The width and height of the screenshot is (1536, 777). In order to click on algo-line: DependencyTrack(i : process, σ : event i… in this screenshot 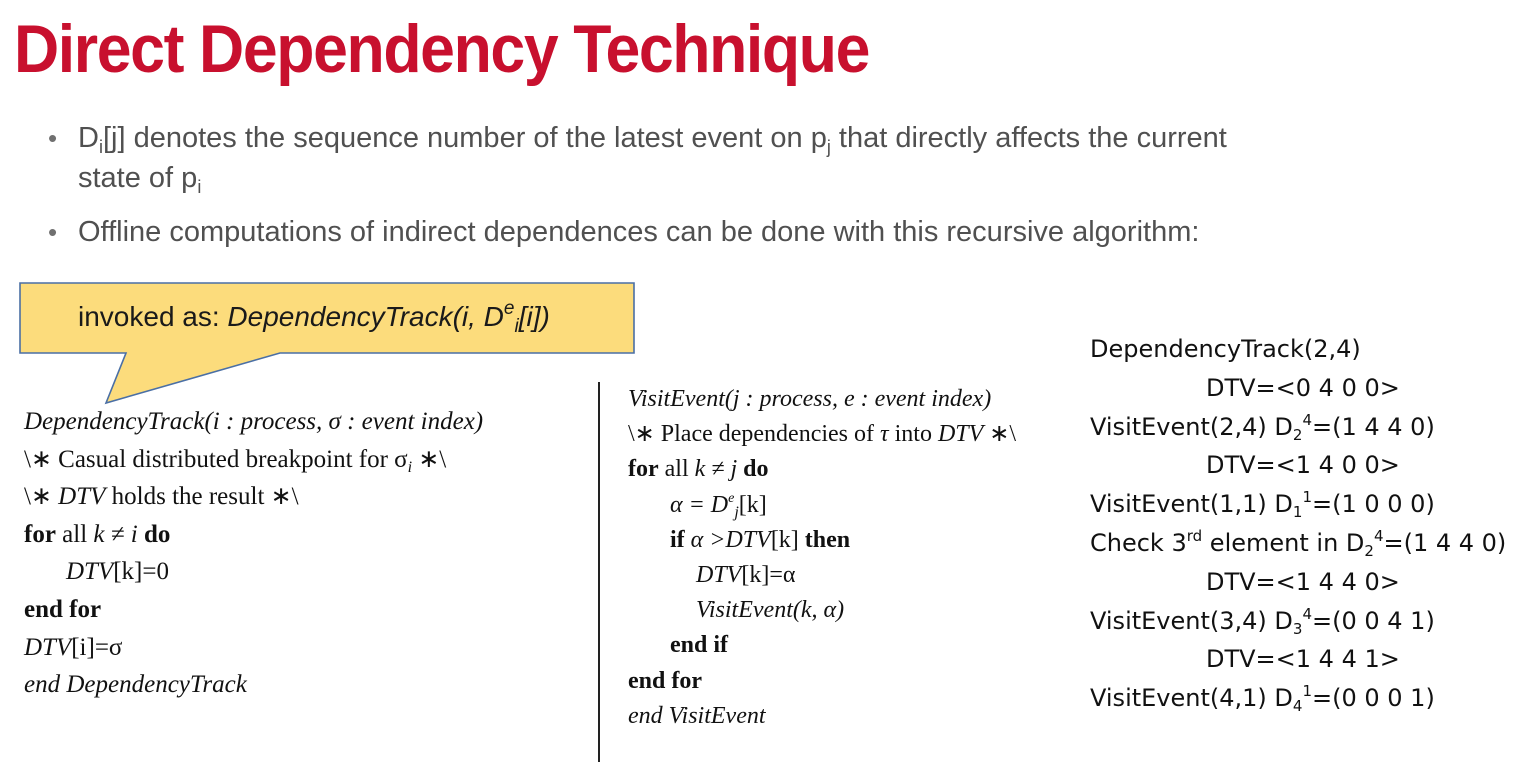, I will do `click(254, 421)`.